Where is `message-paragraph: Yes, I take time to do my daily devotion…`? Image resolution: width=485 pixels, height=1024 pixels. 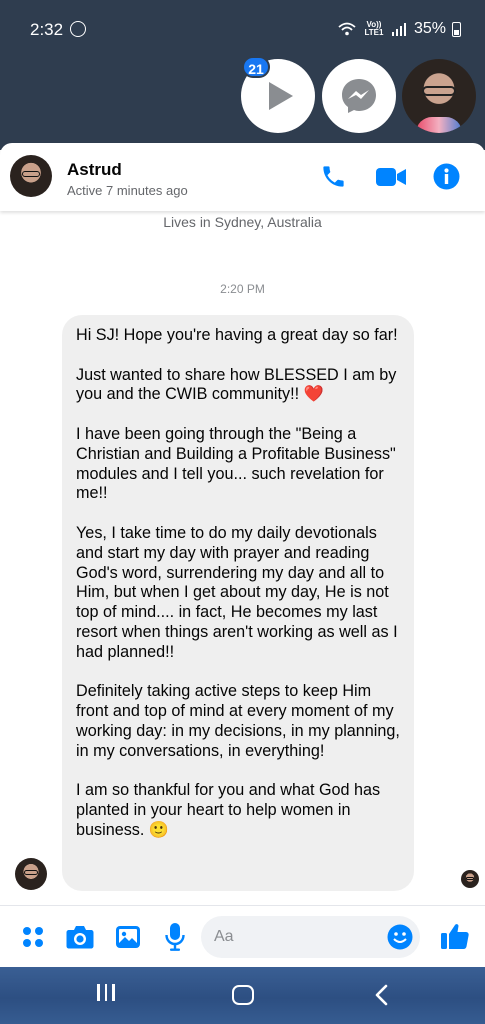
message-paragraph: Yes, I take time to do my daily devotion… is located at coordinates (237, 592).